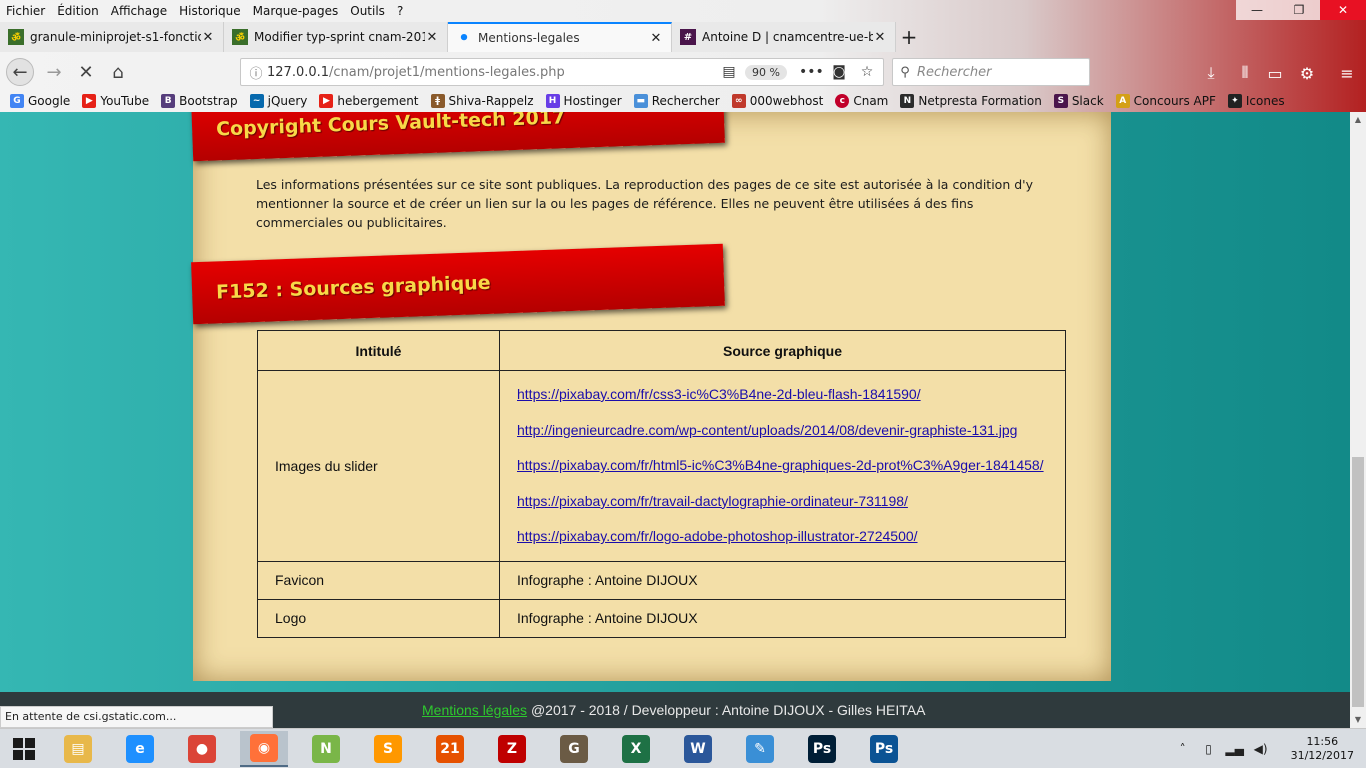 This screenshot has width=1366, height=768. I want to click on bookmark-hostinger: H Hostinger, so click(583, 101).